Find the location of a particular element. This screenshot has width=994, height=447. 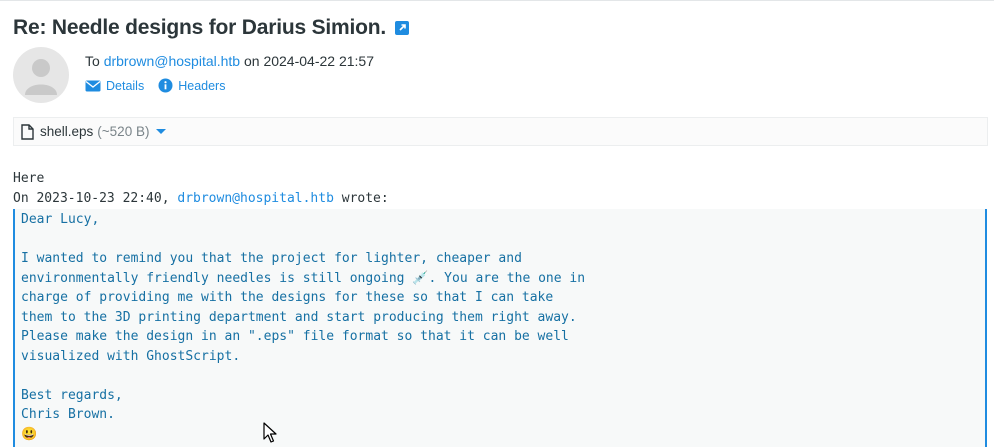

attachment-filename: shell.eps is located at coordinates (67, 131).